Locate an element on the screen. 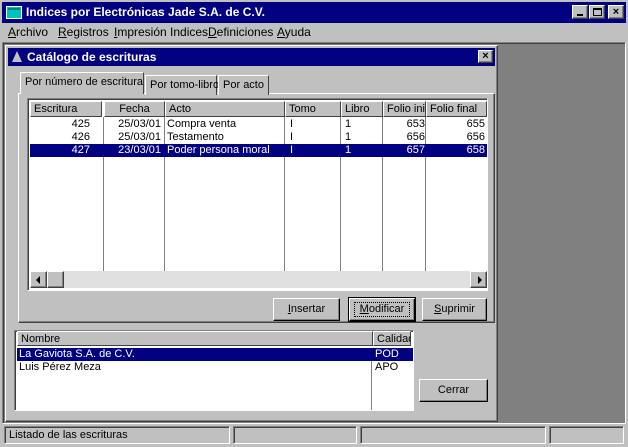 This screenshot has width=628, height=447. cell-acto: Compra venta is located at coordinates (202, 124).